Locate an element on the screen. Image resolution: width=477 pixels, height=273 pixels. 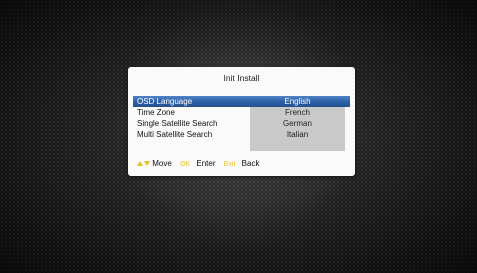
enter-label: Enter is located at coordinates (206, 163).